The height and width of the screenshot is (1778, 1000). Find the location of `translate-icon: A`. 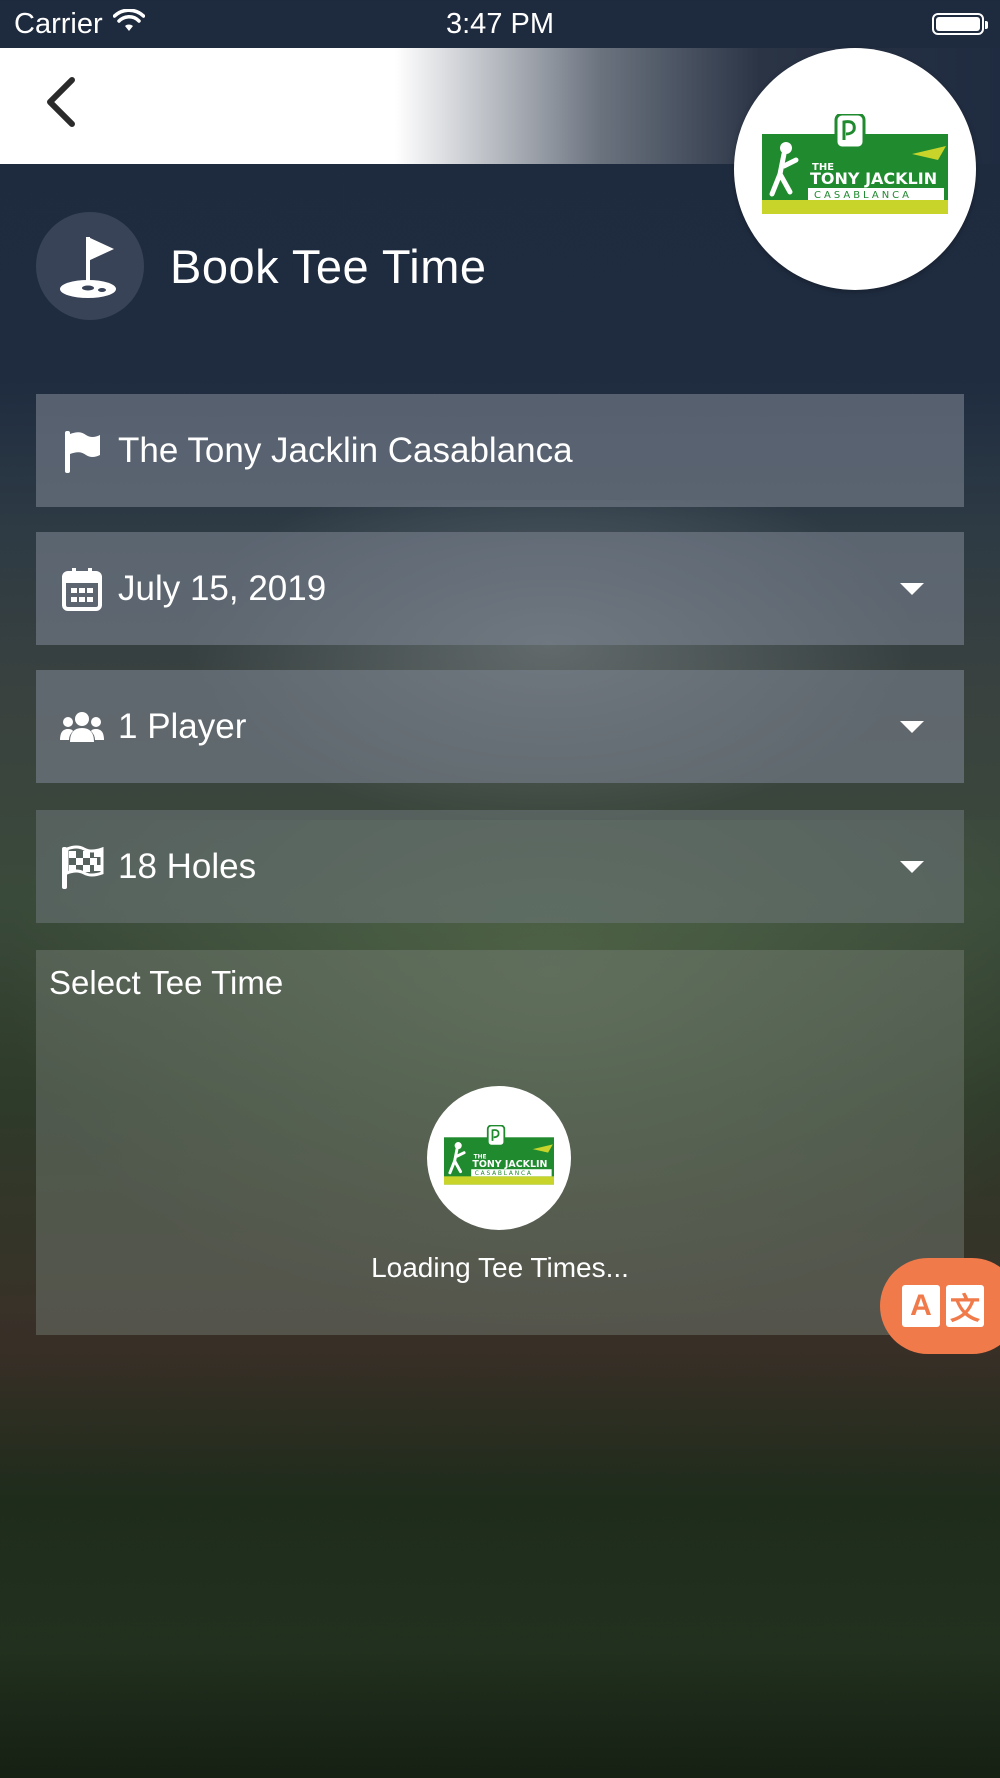

translate-icon: A is located at coordinates (921, 1306).